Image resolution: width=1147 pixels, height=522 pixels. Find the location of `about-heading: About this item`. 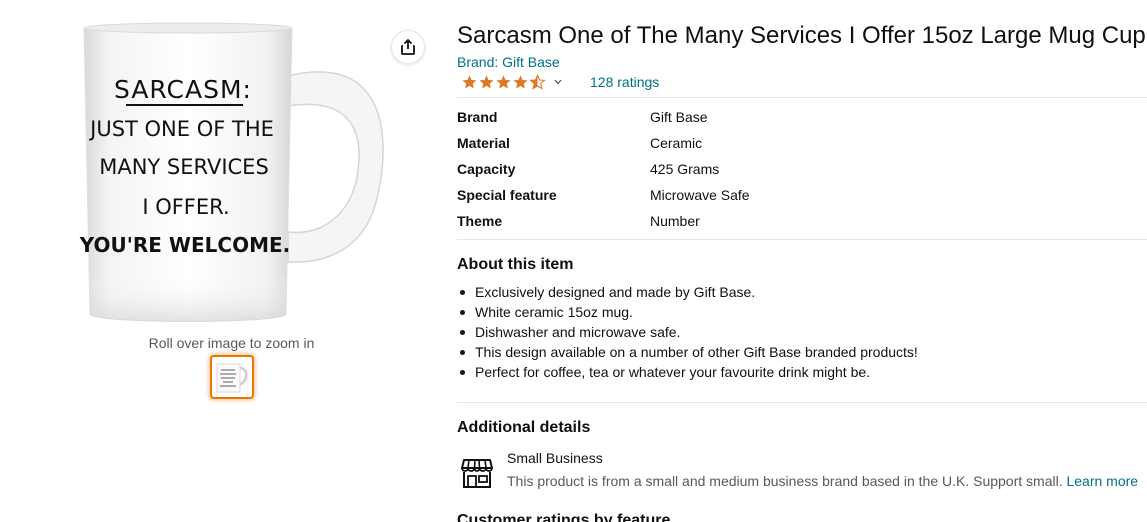

about-heading: About this item is located at coordinates (515, 264).